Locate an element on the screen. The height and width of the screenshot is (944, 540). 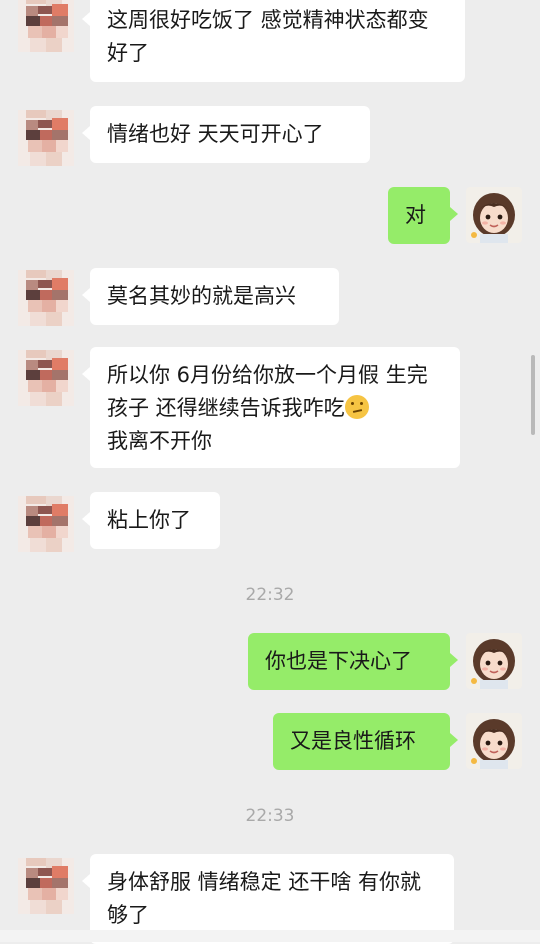
message-text: 所以你 6月份给你放一个月假 生完孩子 还得继续告诉我咋吃 is located at coordinates (267, 391).